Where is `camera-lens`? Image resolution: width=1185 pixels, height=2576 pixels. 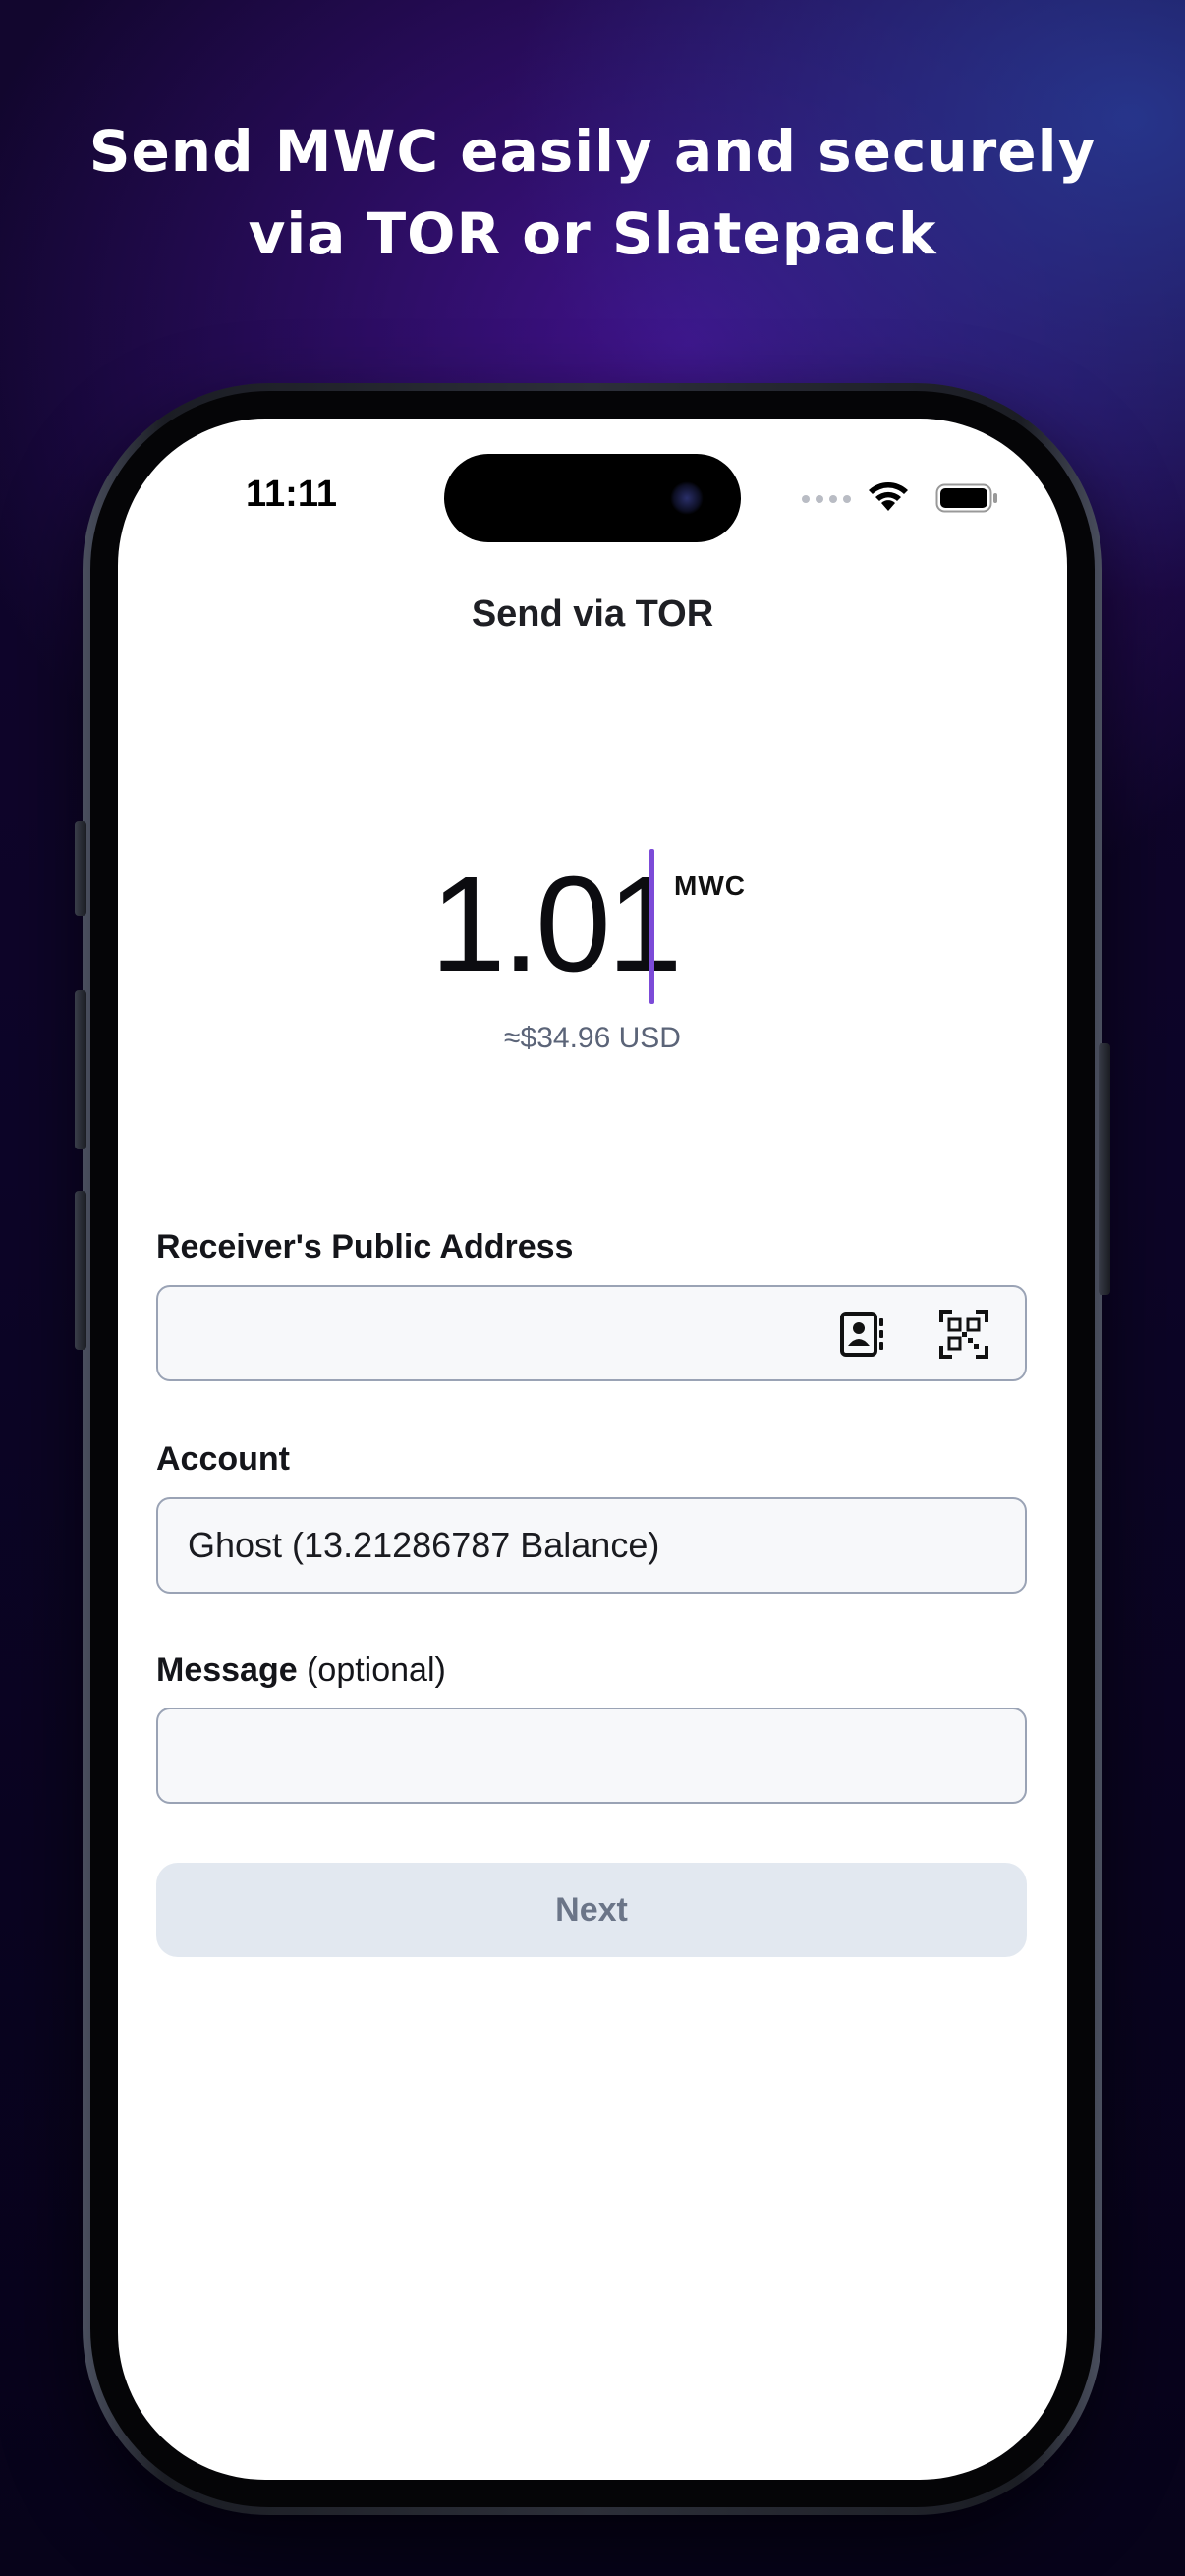 camera-lens is located at coordinates (687, 498).